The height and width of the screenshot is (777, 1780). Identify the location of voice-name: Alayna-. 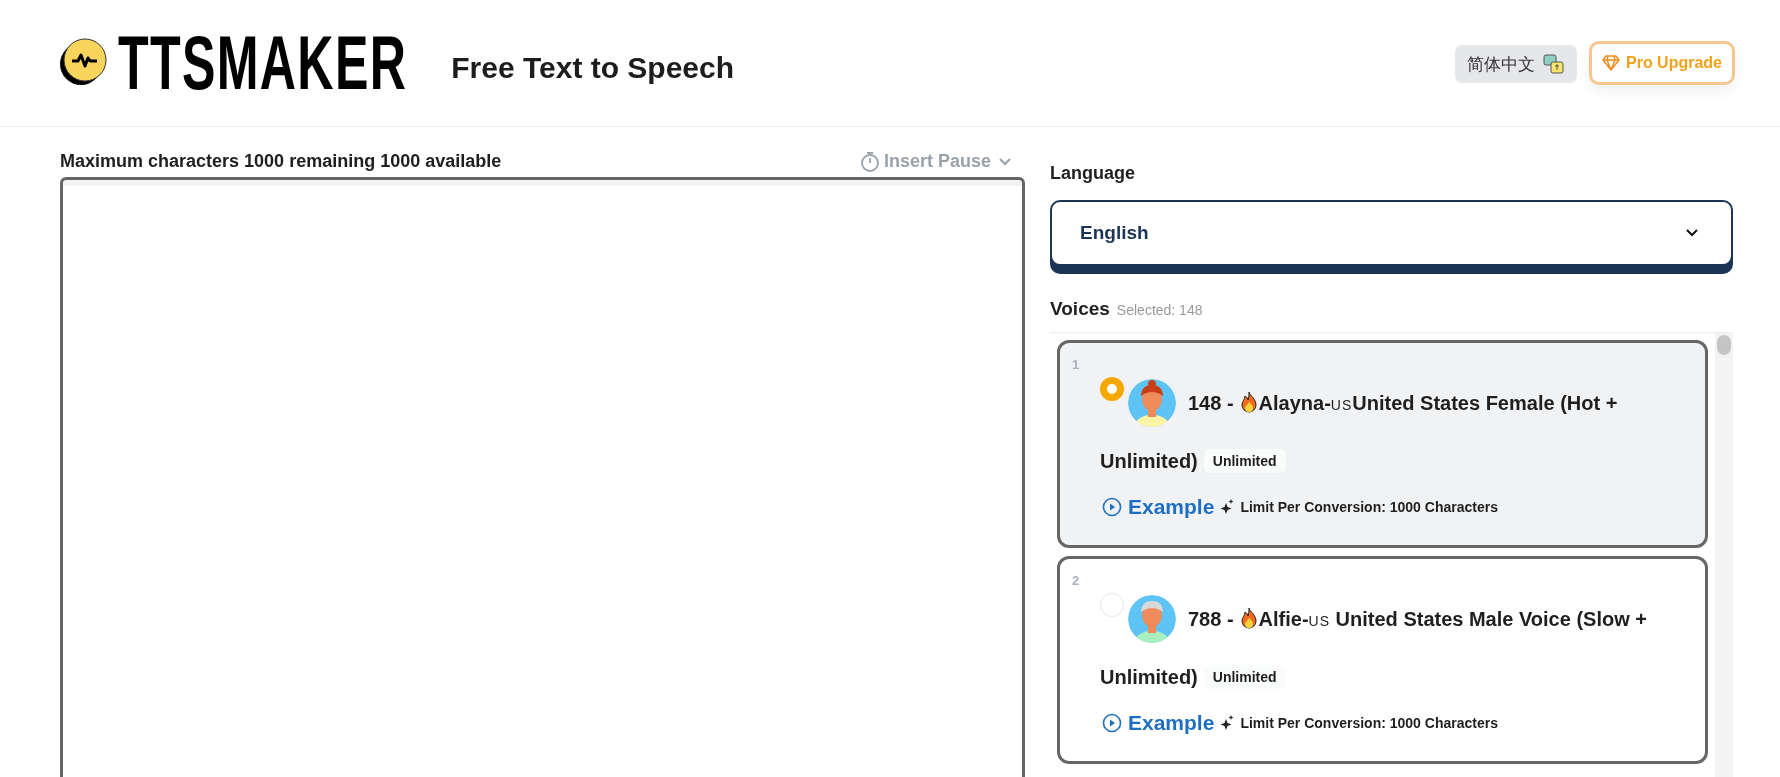
(1294, 403).